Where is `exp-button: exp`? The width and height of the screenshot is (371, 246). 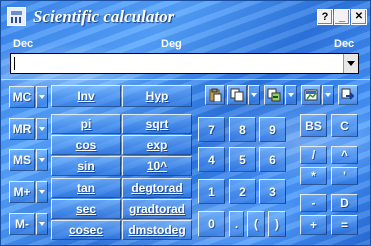 exp-button: exp is located at coordinates (157, 145).